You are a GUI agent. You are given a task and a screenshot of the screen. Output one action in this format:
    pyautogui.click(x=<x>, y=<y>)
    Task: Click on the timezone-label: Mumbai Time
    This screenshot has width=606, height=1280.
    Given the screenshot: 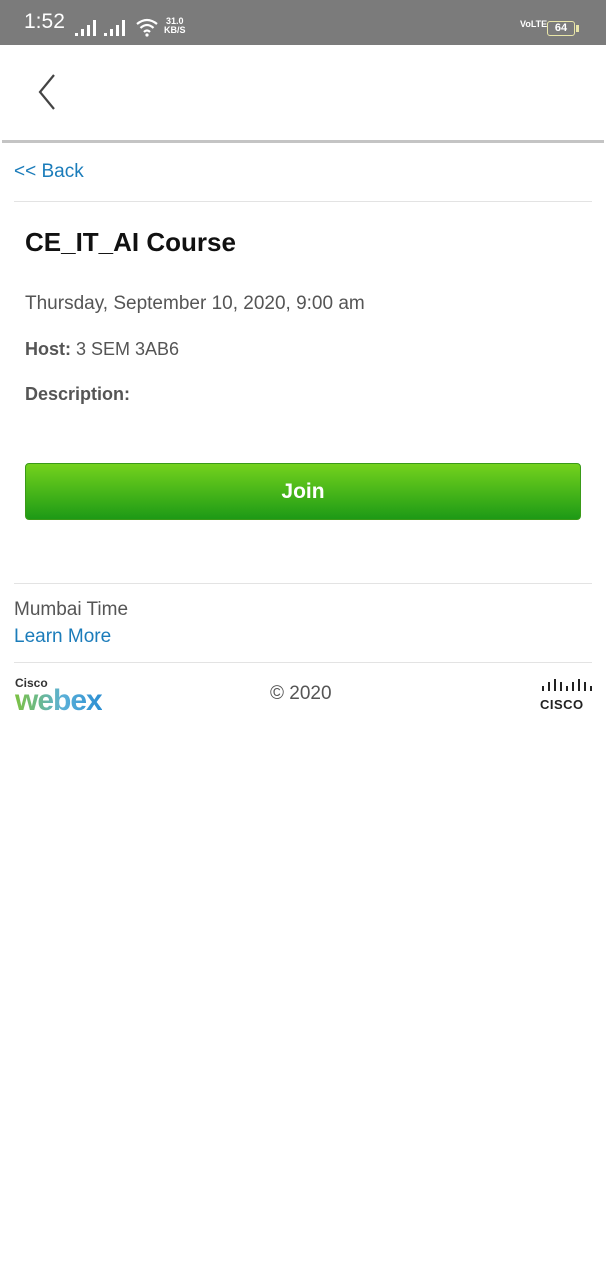 What is the action you would take?
    pyautogui.click(x=71, y=609)
    